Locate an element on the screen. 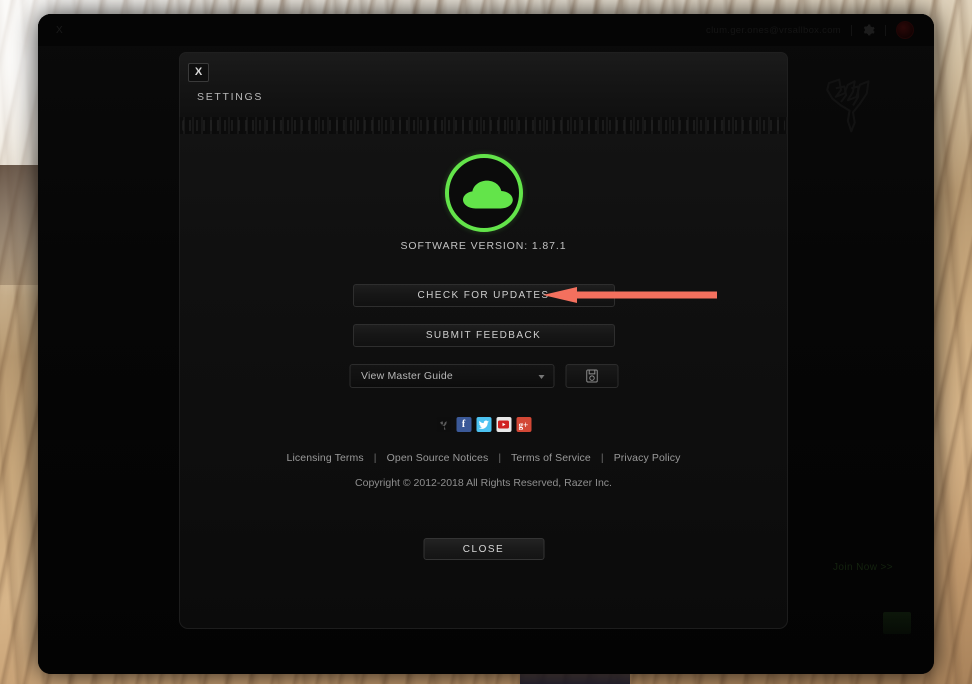  close-button: CLOSE is located at coordinates (483, 549).